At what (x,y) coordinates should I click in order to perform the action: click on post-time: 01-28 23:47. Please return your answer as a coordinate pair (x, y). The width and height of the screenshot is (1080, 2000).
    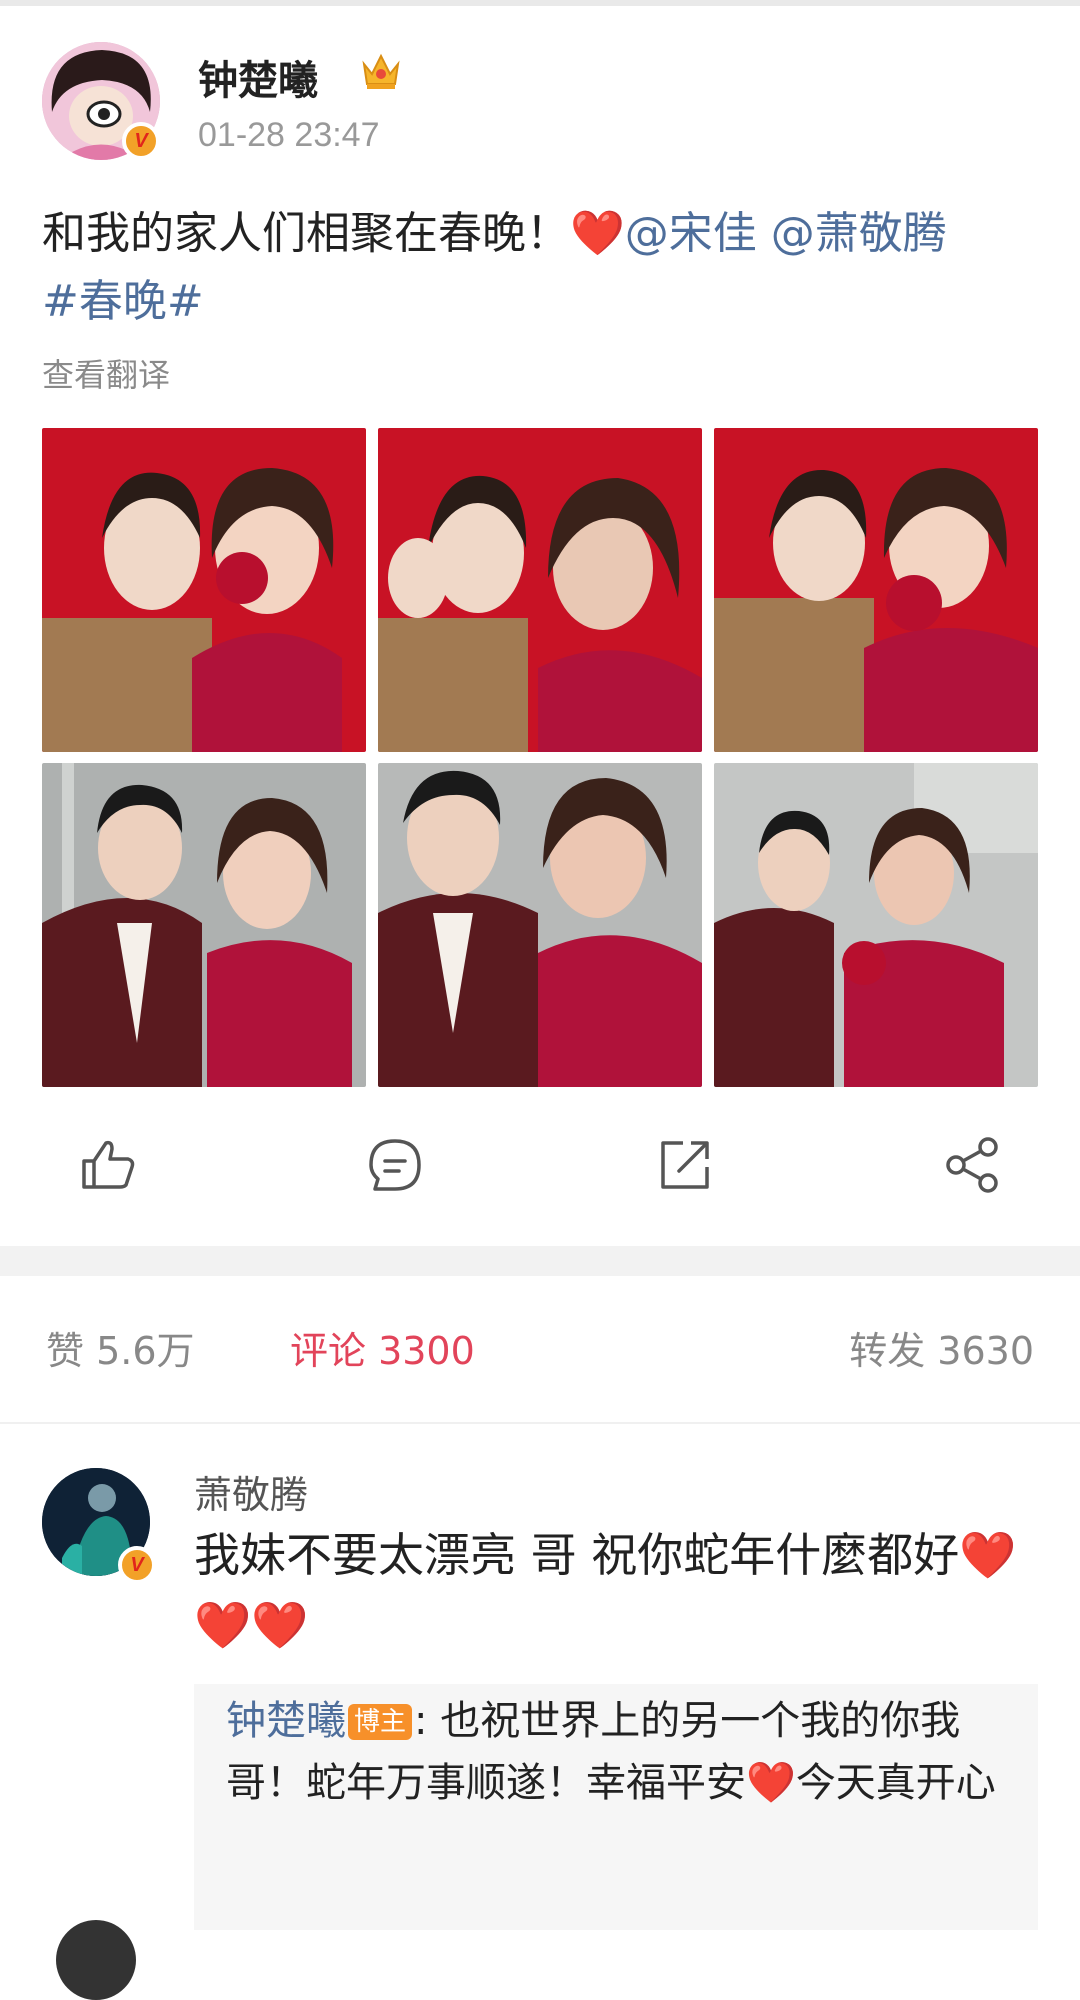
    Looking at the image, I should click on (289, 135).